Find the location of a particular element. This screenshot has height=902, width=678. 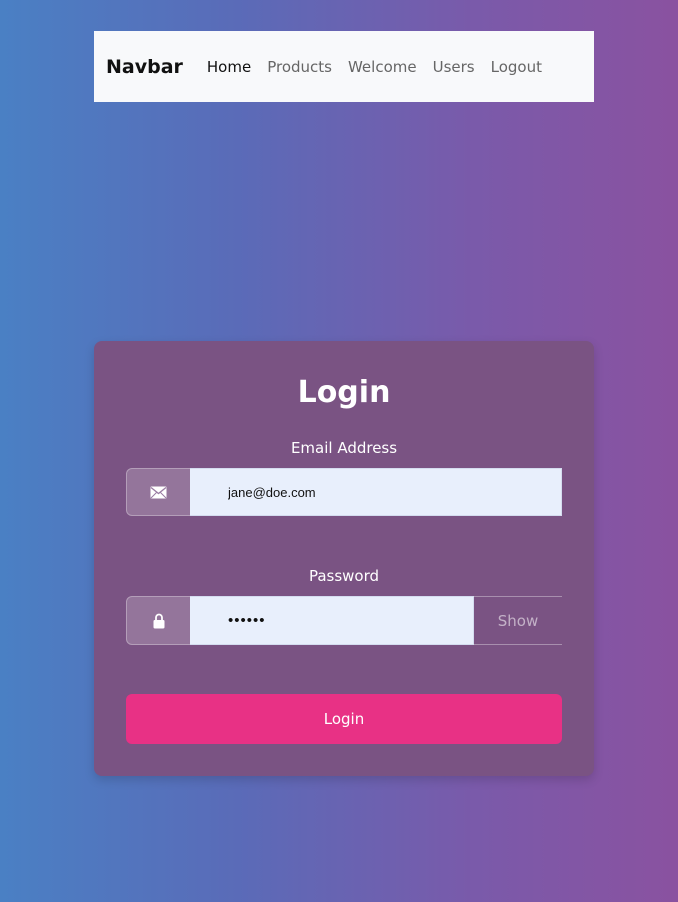

login-title: Login is located at coordinates (344, 392).